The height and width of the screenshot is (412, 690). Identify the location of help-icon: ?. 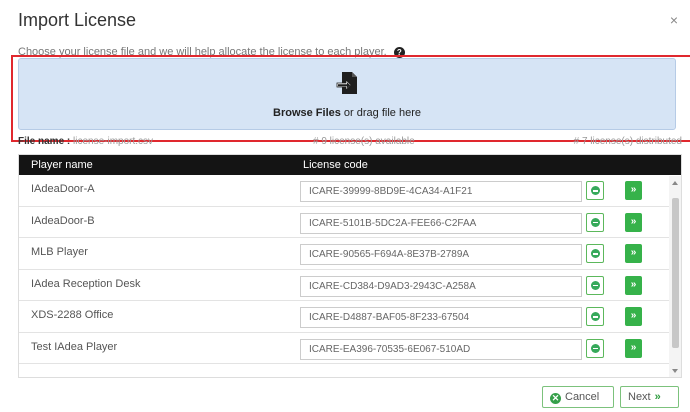
(399, 52).